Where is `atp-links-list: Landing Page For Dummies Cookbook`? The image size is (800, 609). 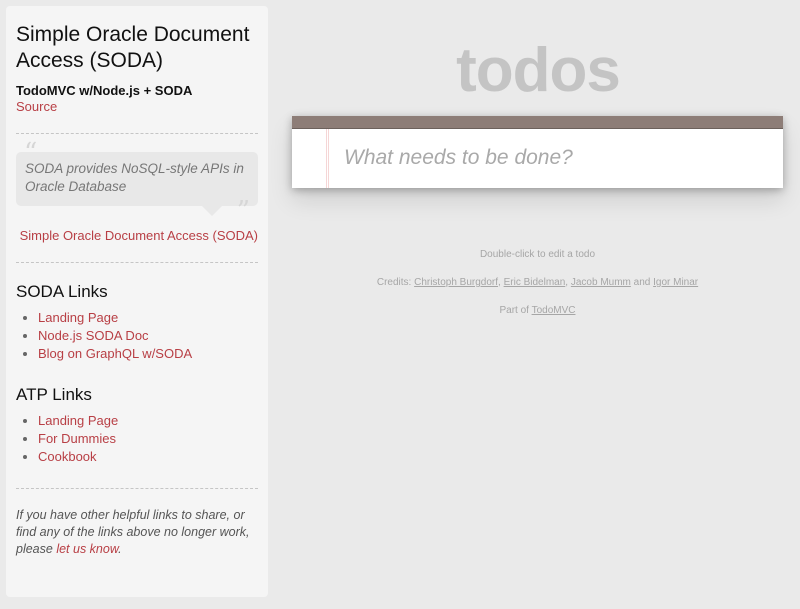
atp-links-list: Landing Page For Dummies Cookbook is located at coordinates (137, 439).